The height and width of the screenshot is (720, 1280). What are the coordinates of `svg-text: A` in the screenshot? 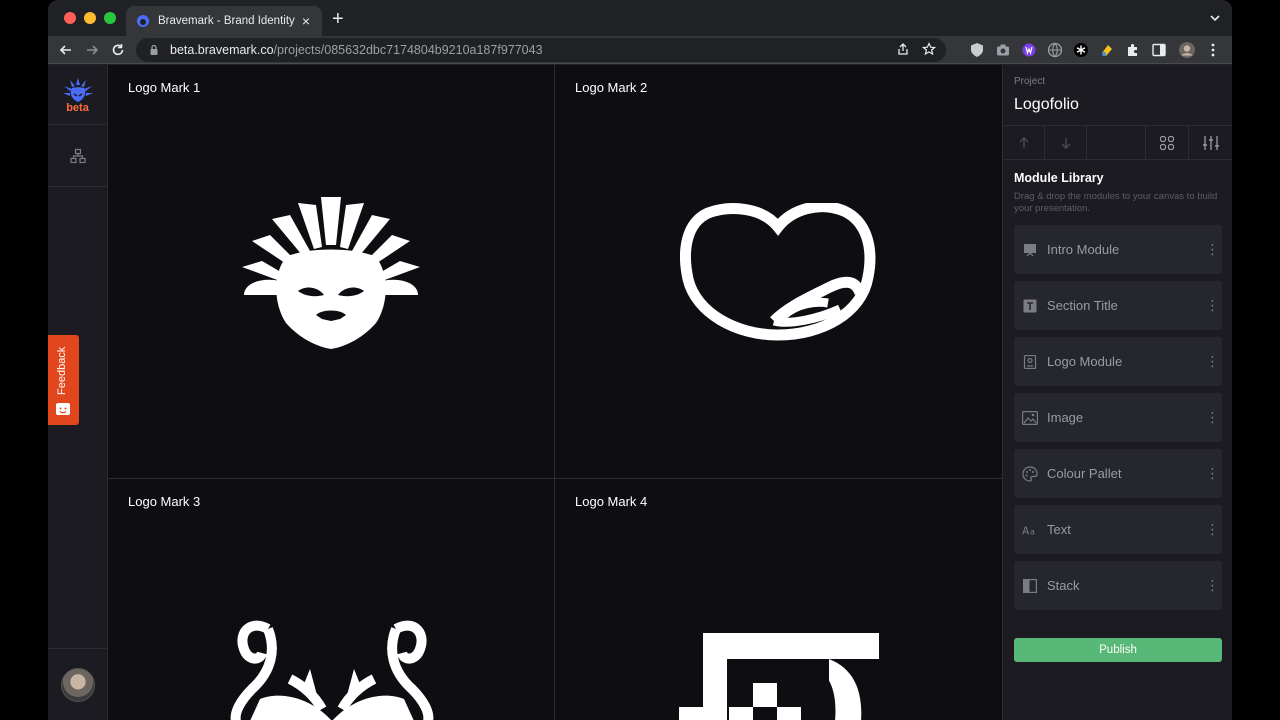 It's located at (1026, 530).